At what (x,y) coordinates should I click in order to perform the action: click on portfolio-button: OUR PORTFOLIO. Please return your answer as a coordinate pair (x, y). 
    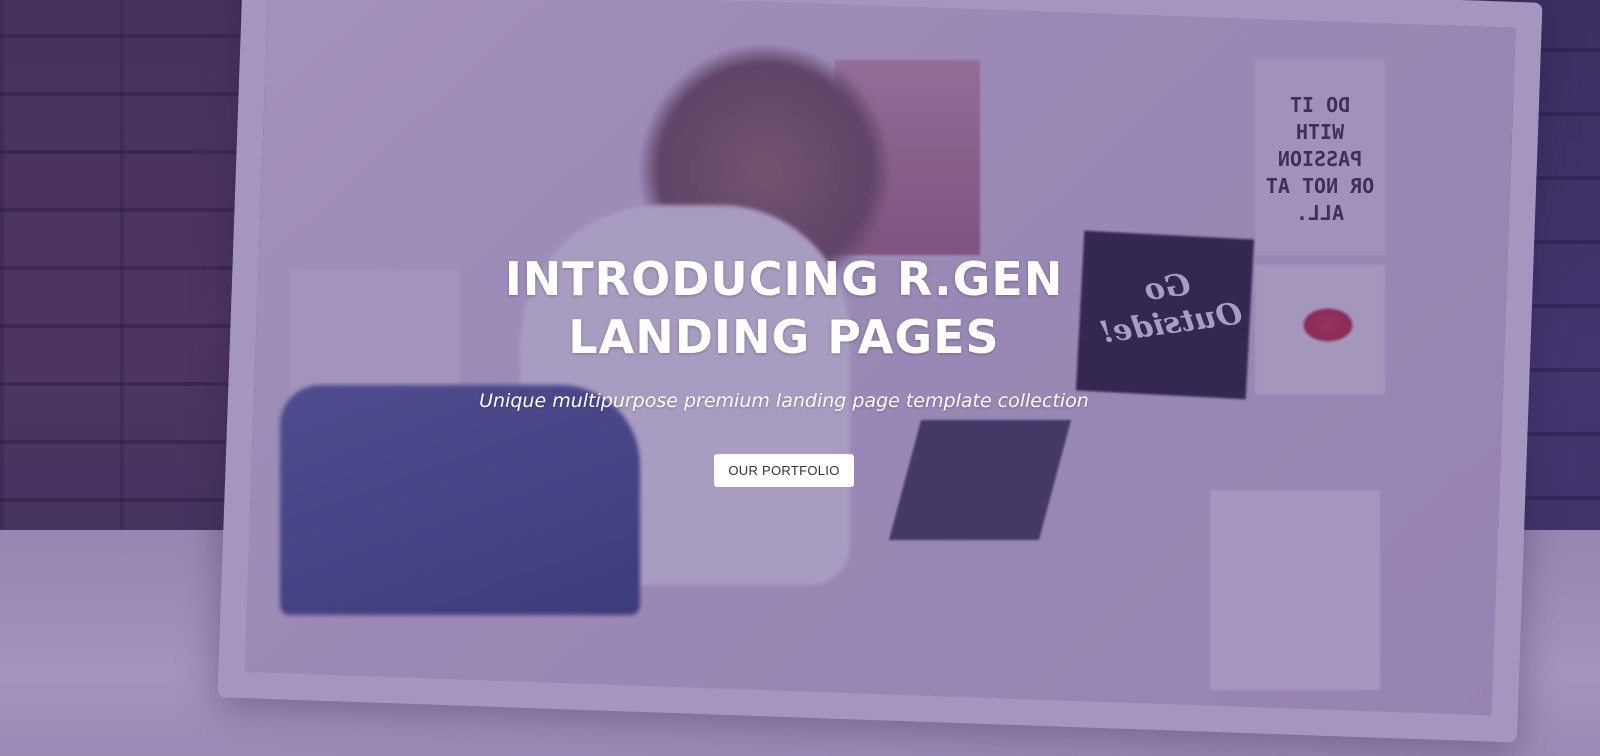
    Looking at the image, I should click on (784, 470).